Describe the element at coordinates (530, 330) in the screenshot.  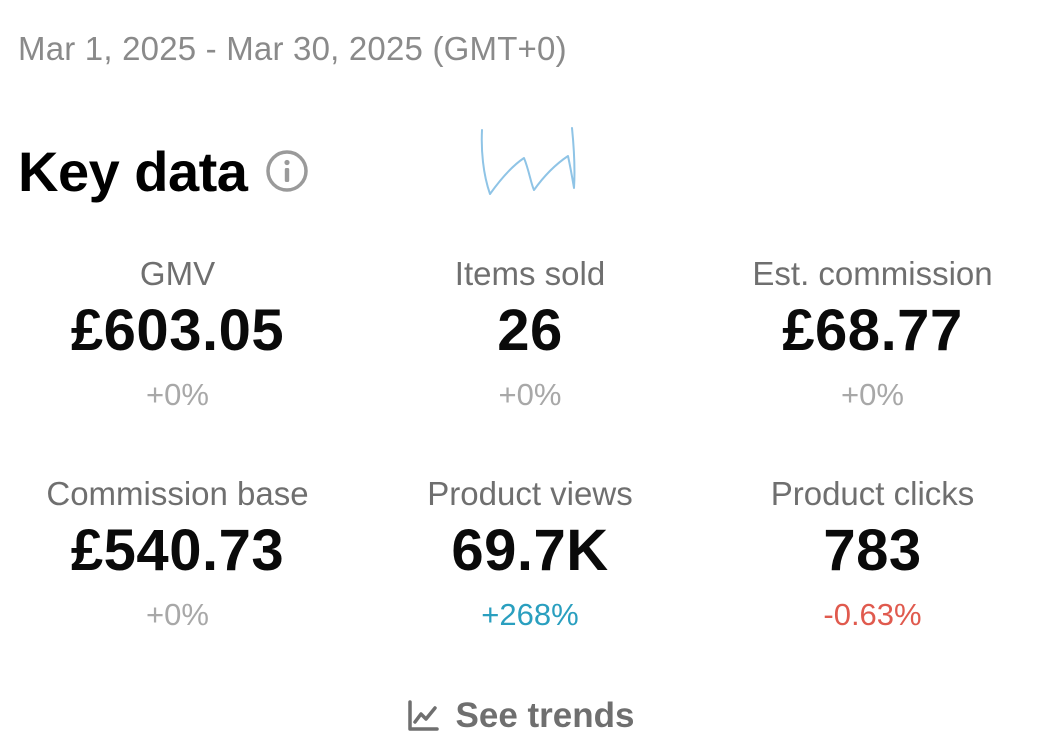
I see `metric-value: 26` at that location.